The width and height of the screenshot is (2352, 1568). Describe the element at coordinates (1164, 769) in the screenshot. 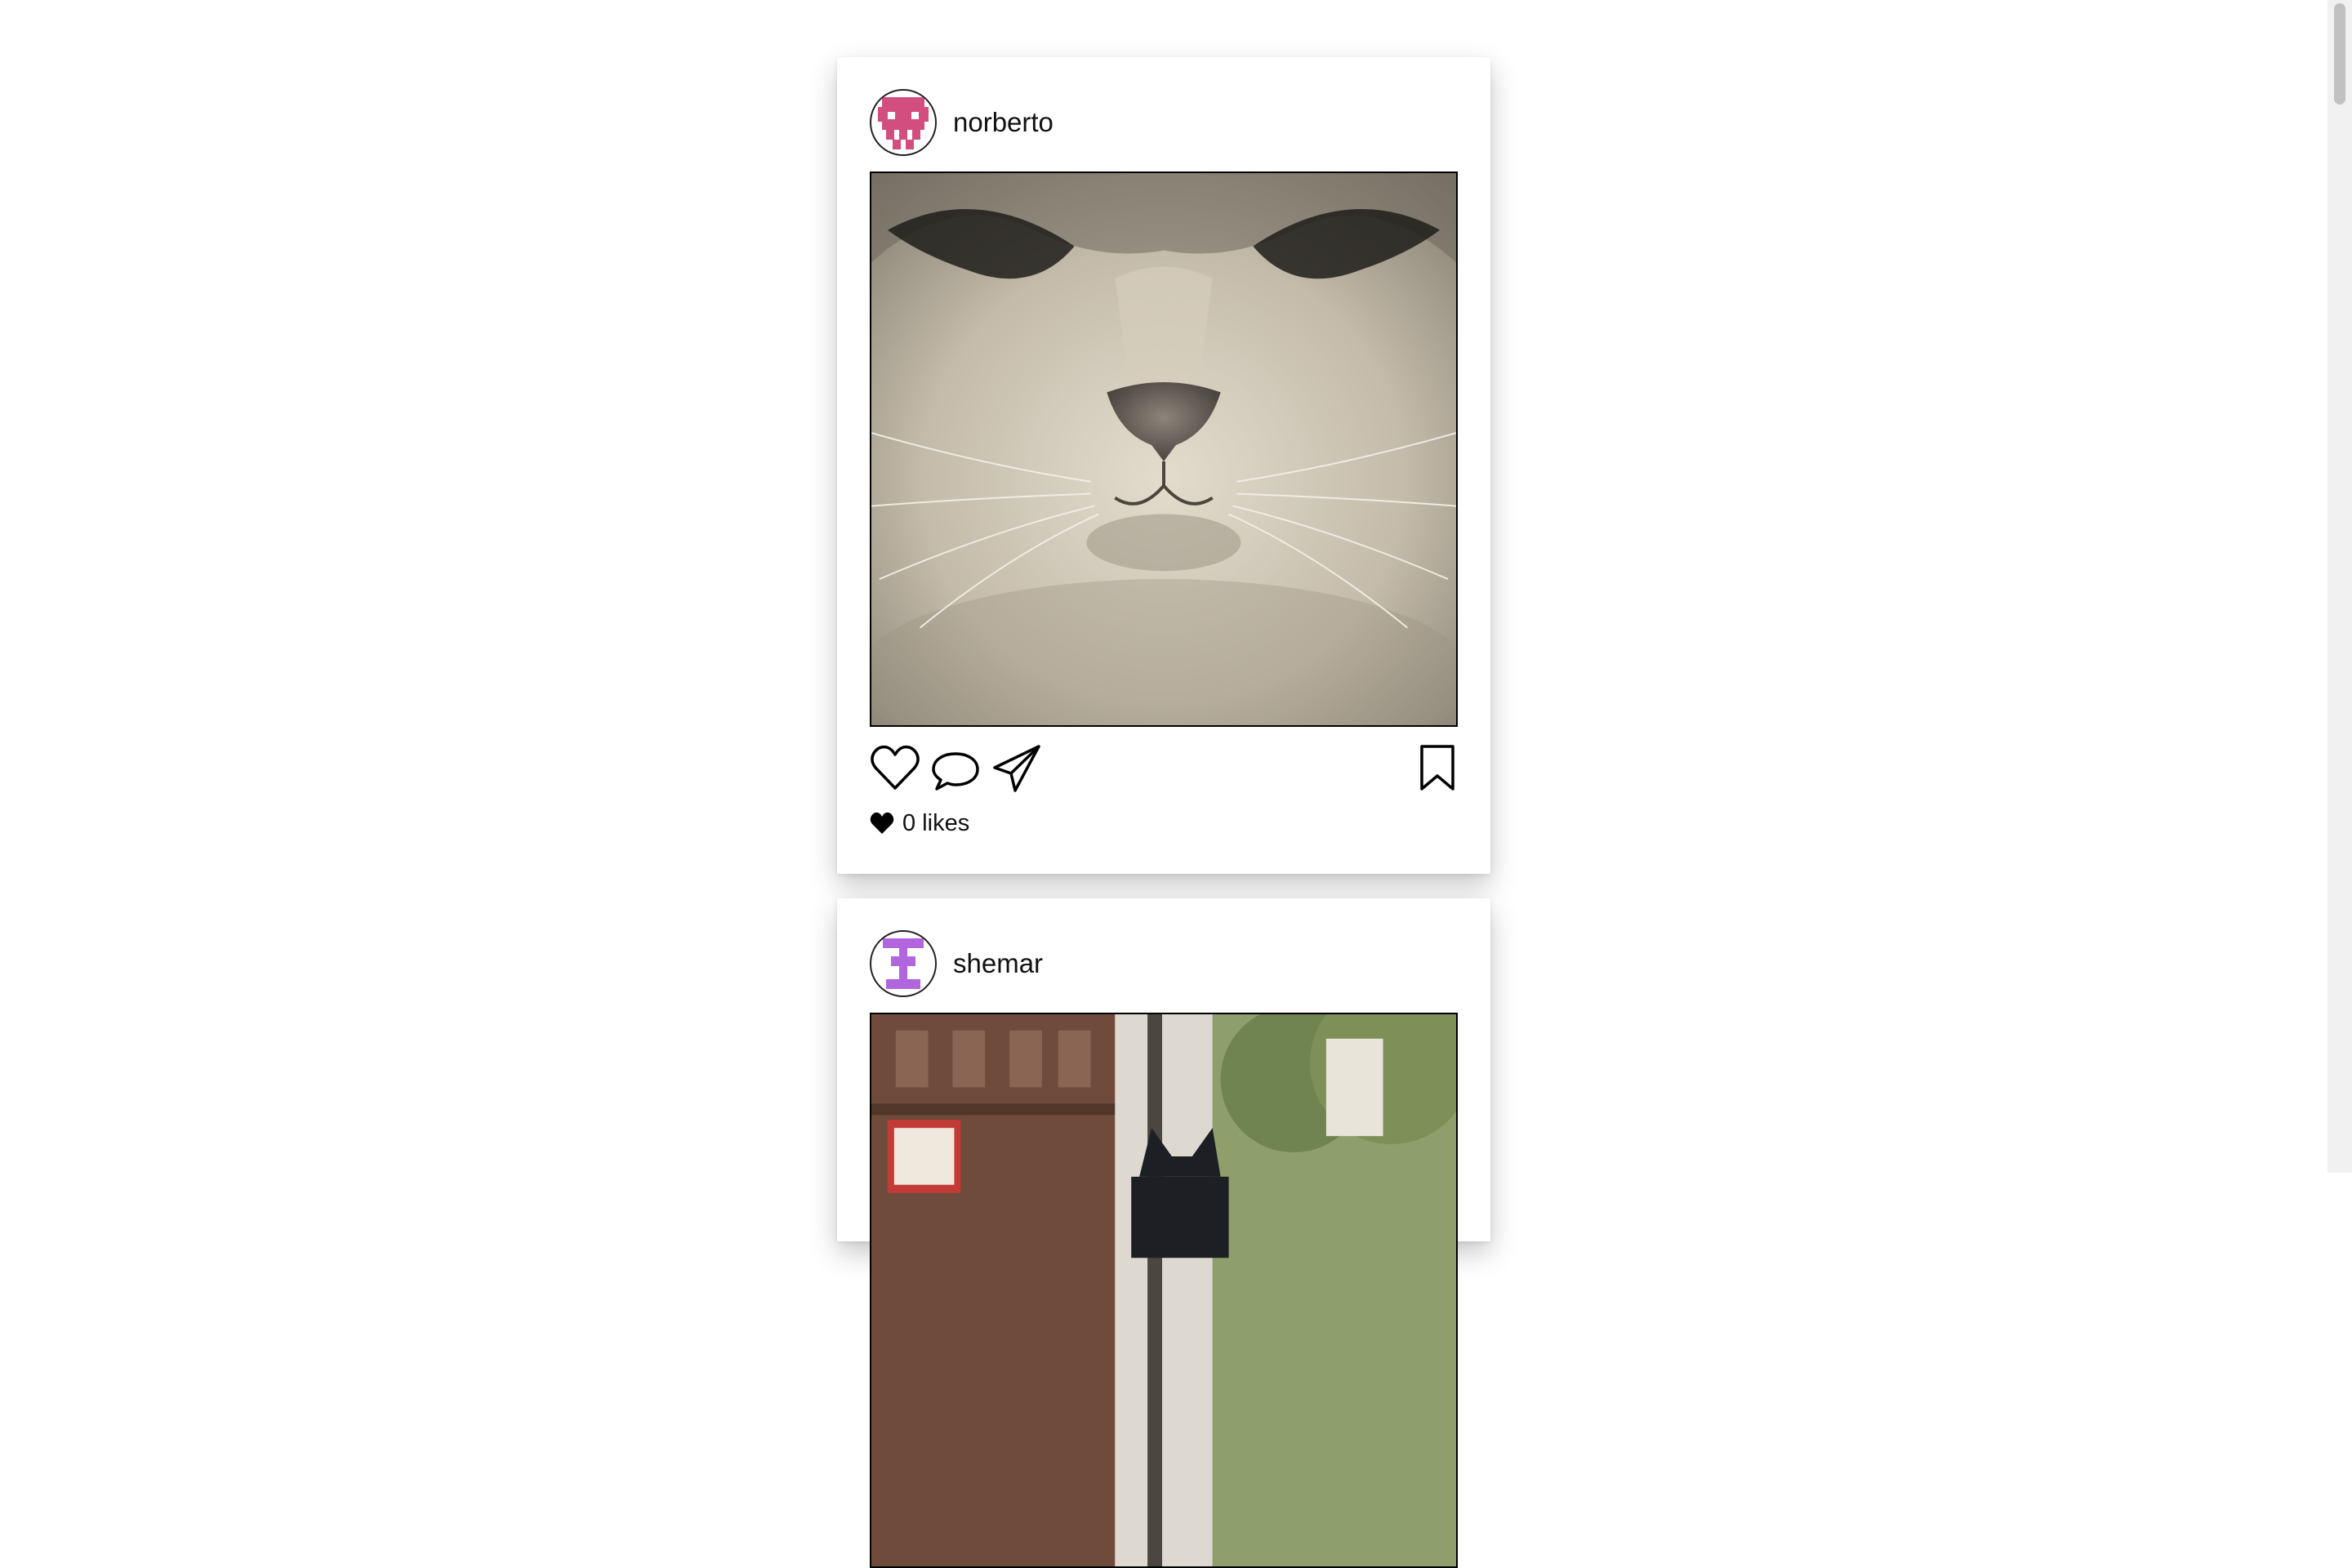

I see `post-actions` at that location.